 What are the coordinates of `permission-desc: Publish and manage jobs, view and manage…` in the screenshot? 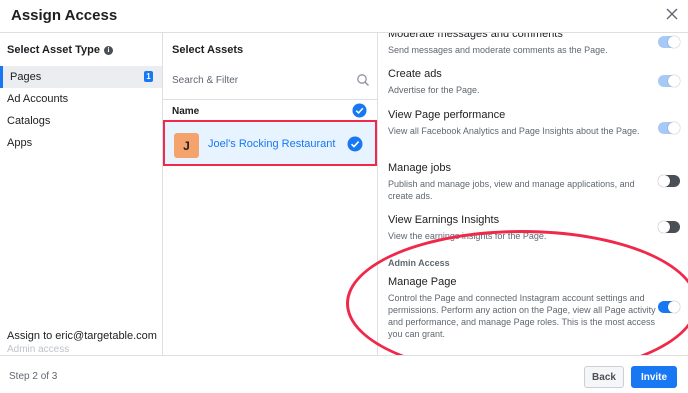 It's located at (511, 190).